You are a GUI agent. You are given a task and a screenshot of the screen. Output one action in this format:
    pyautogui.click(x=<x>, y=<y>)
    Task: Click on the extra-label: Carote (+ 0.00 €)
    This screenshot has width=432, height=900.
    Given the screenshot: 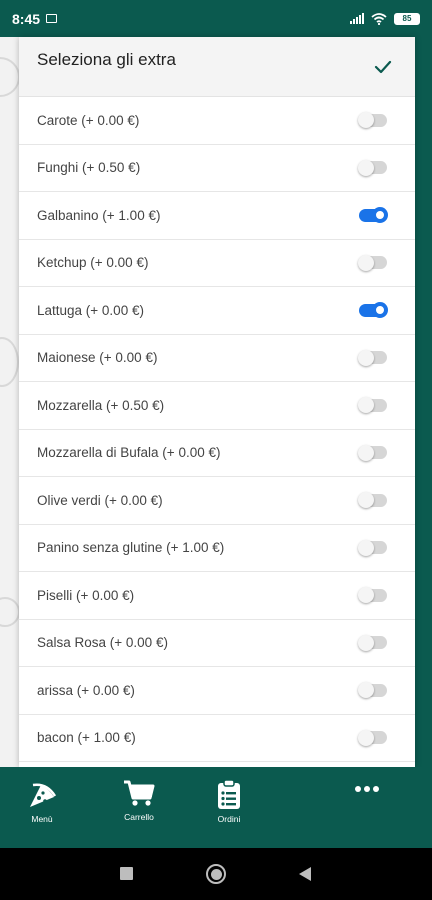 What is the action you would take?
    pyautogui.click(x=88, y=120)
    